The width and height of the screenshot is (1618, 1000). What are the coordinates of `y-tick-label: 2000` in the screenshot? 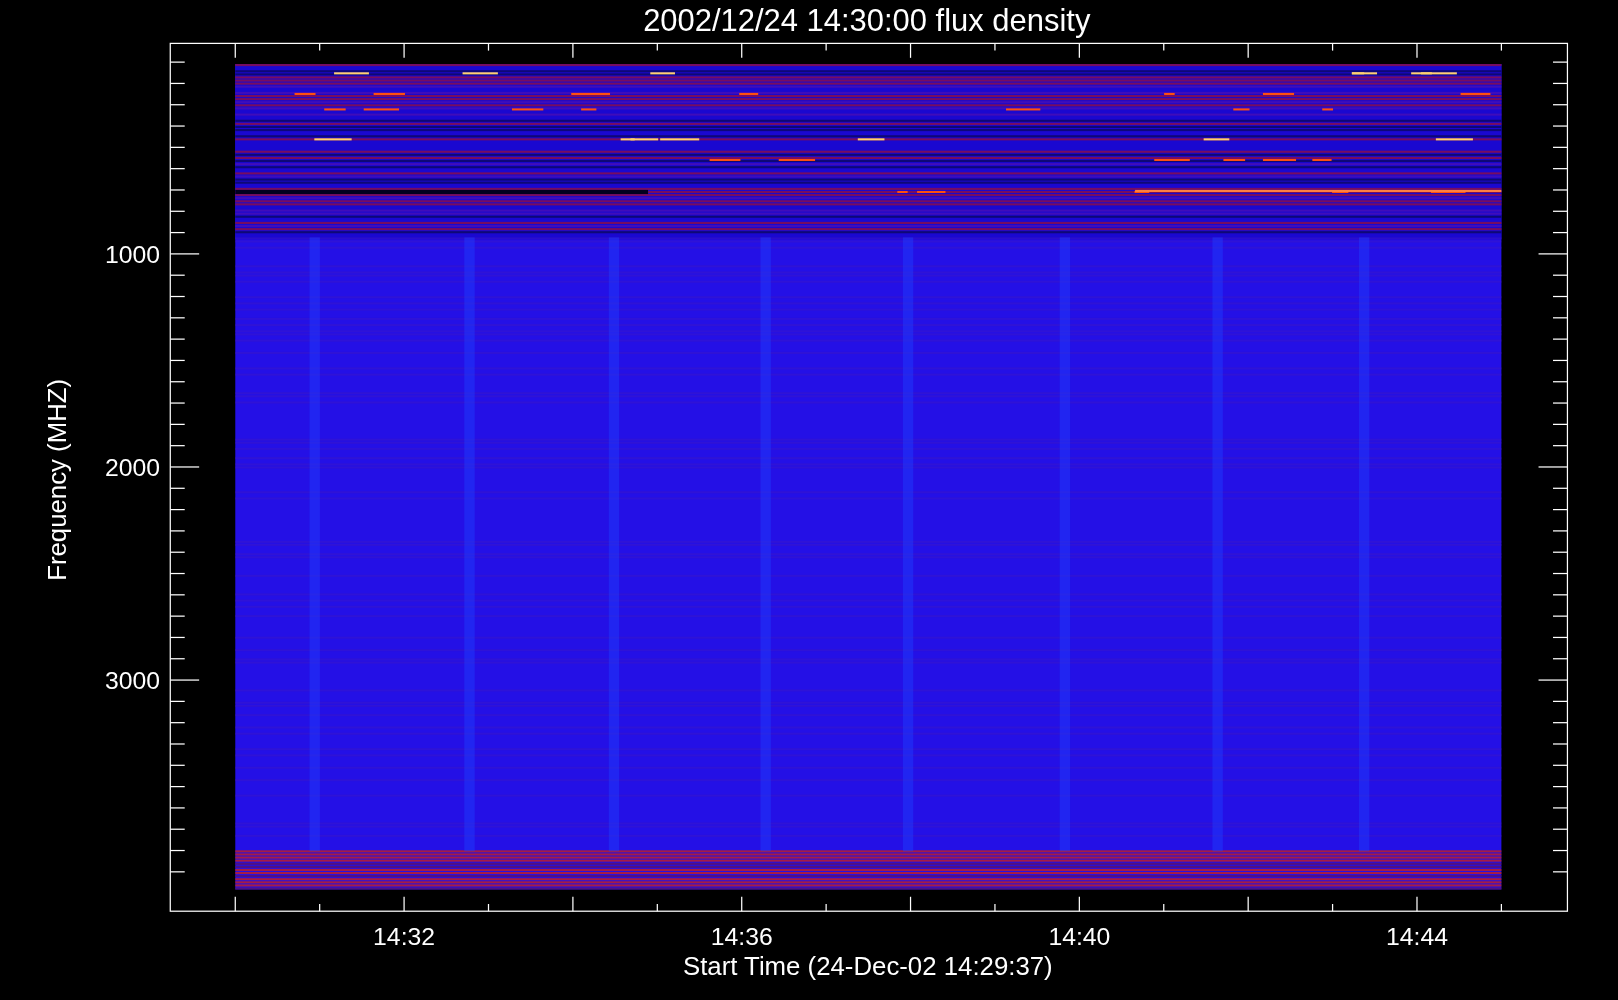 It's located at (132, 468).